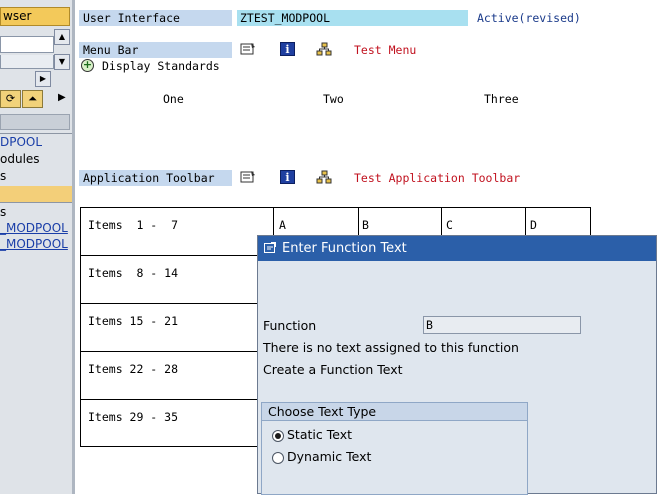 This screenshot has width=657, height=495. I want to click on object-type-combo, so click(27, 44).